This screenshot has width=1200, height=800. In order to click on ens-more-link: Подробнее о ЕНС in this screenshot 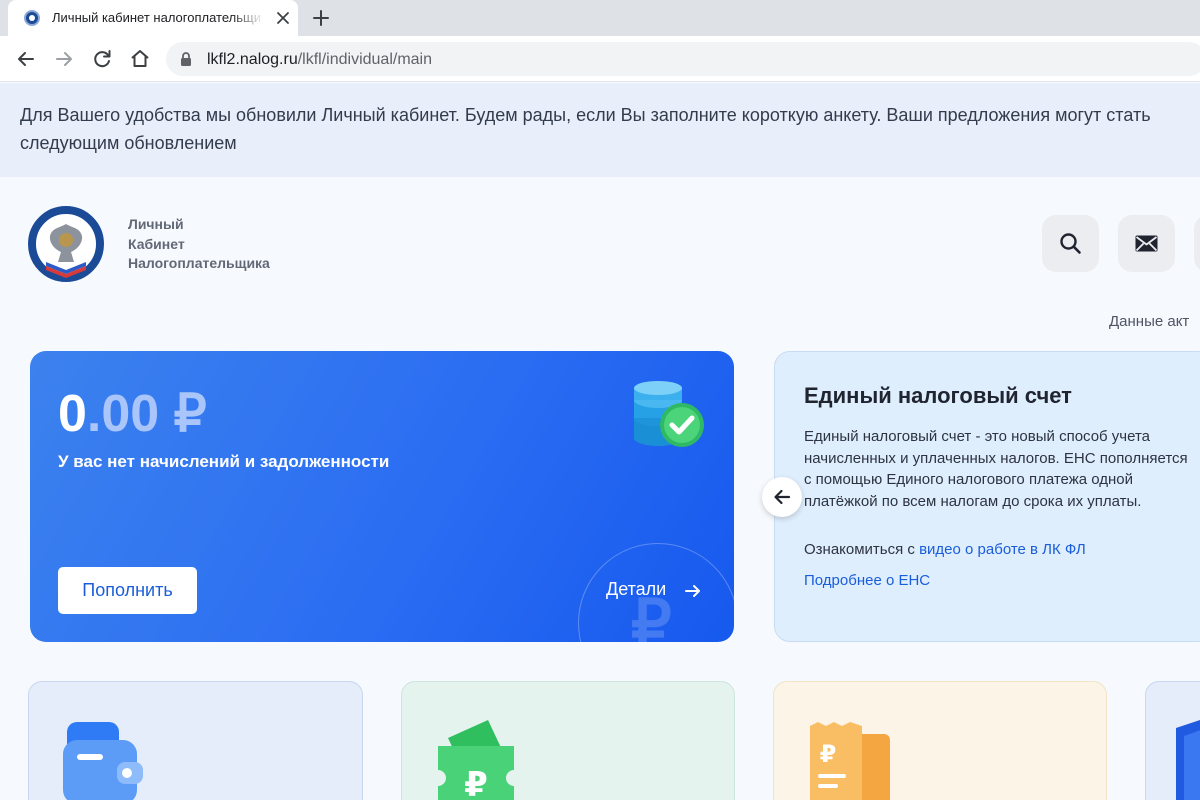, I will do `click(867, 580)`.